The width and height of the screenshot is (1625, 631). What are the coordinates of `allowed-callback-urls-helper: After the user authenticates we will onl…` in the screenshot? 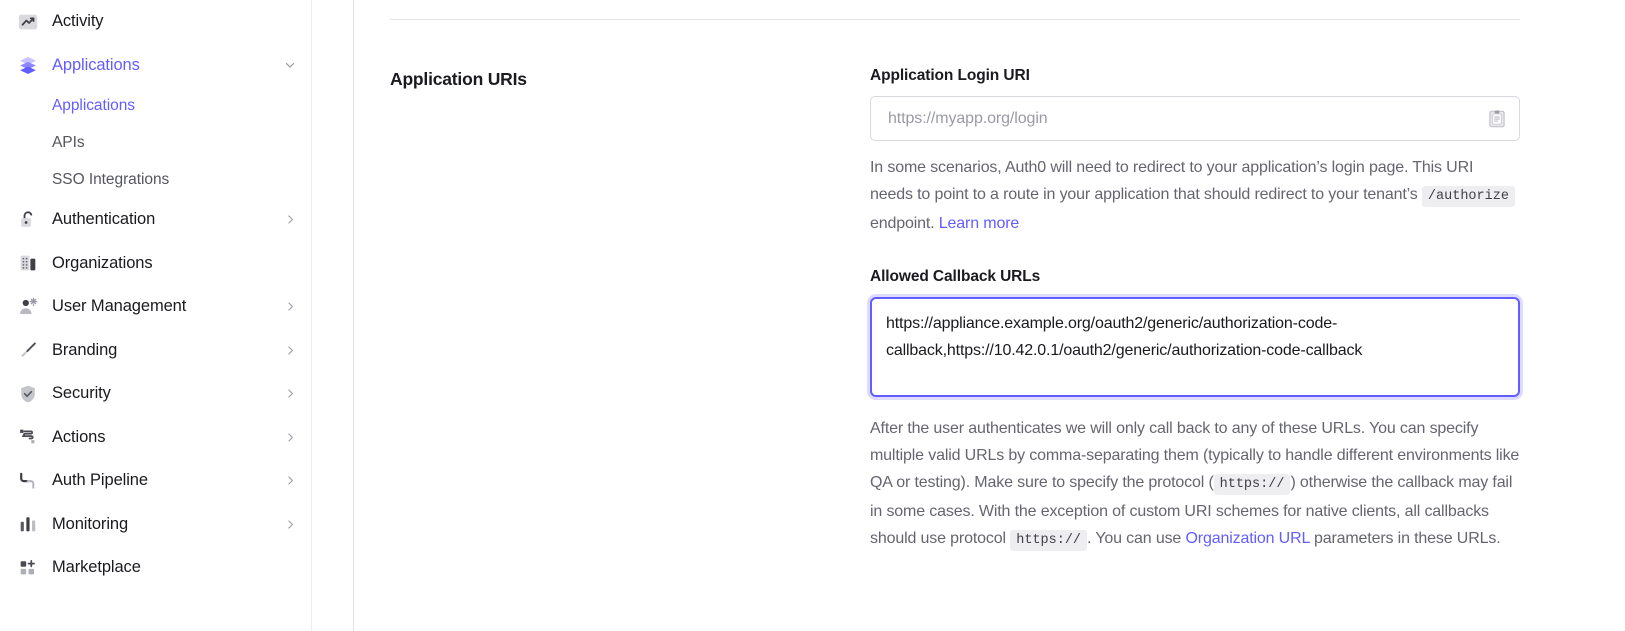 It's located at (1195, 484).